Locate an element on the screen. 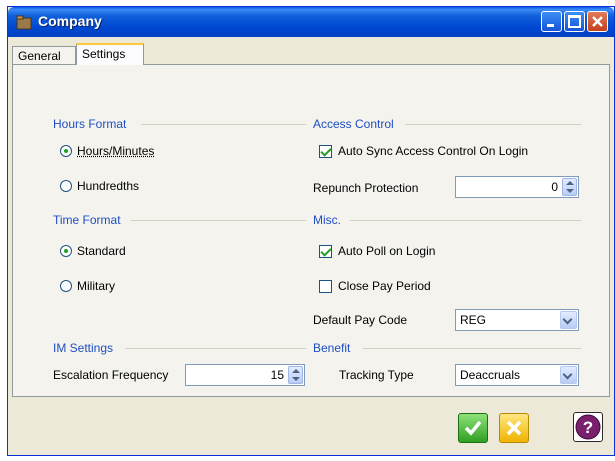 The image size is (615, 461). time-format-title: Time Format is located at coordinates (87, 220).